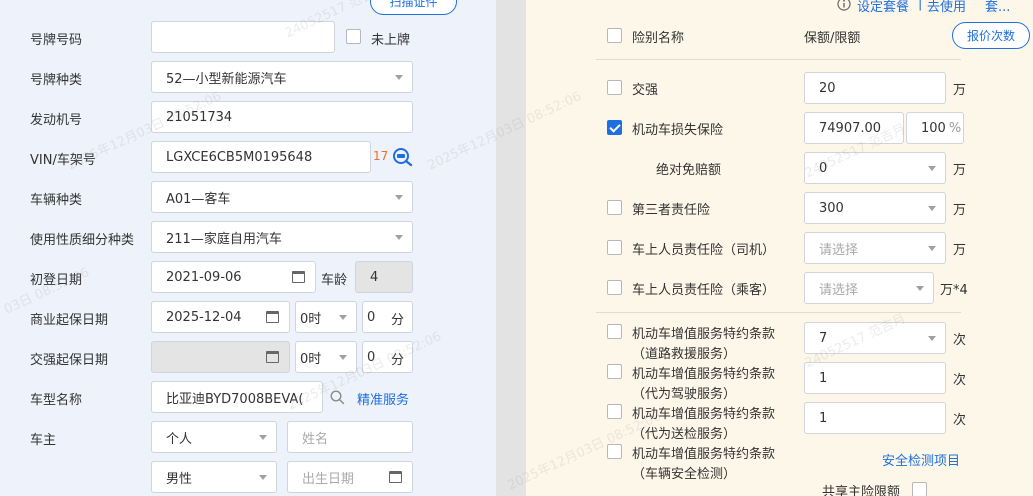  I want to click on roadside-assist-value: 7, so click(823, 338).